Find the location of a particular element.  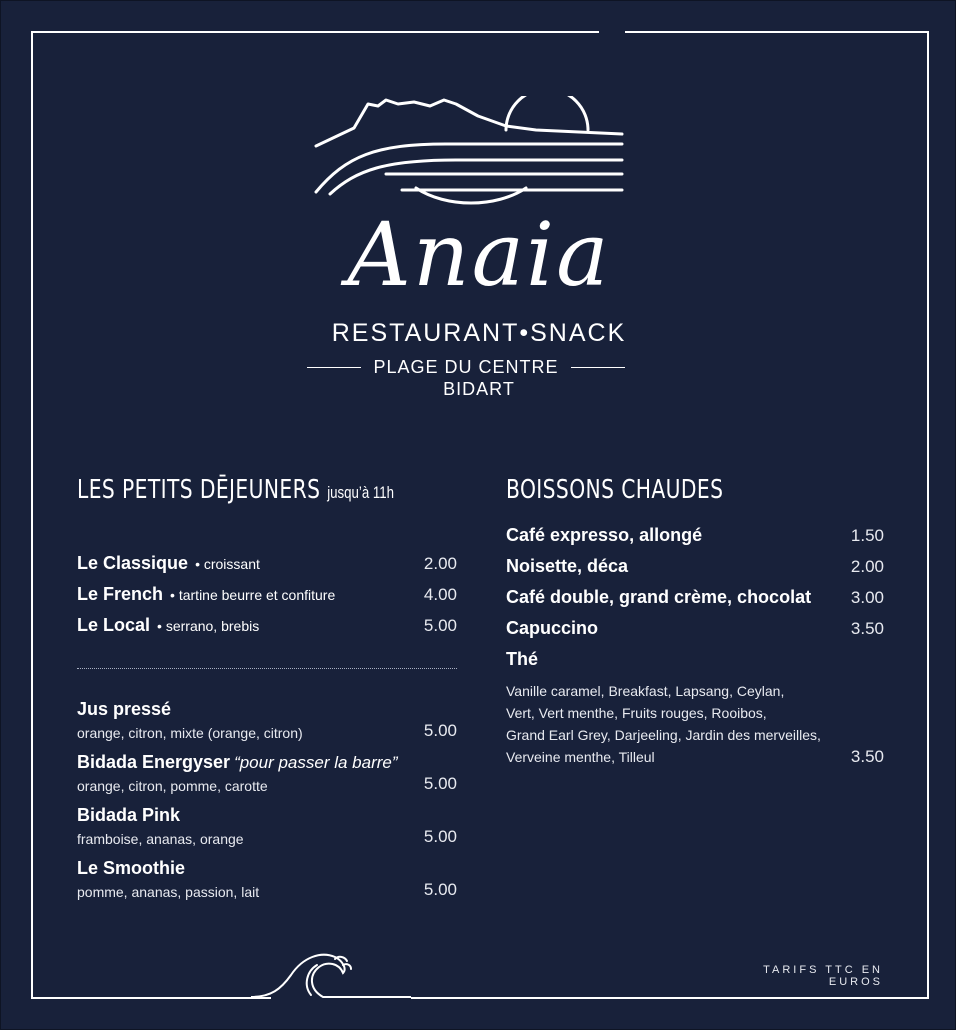

footer-note: TARIFS TTC EN EUROS is located at coordinates (823, 976).